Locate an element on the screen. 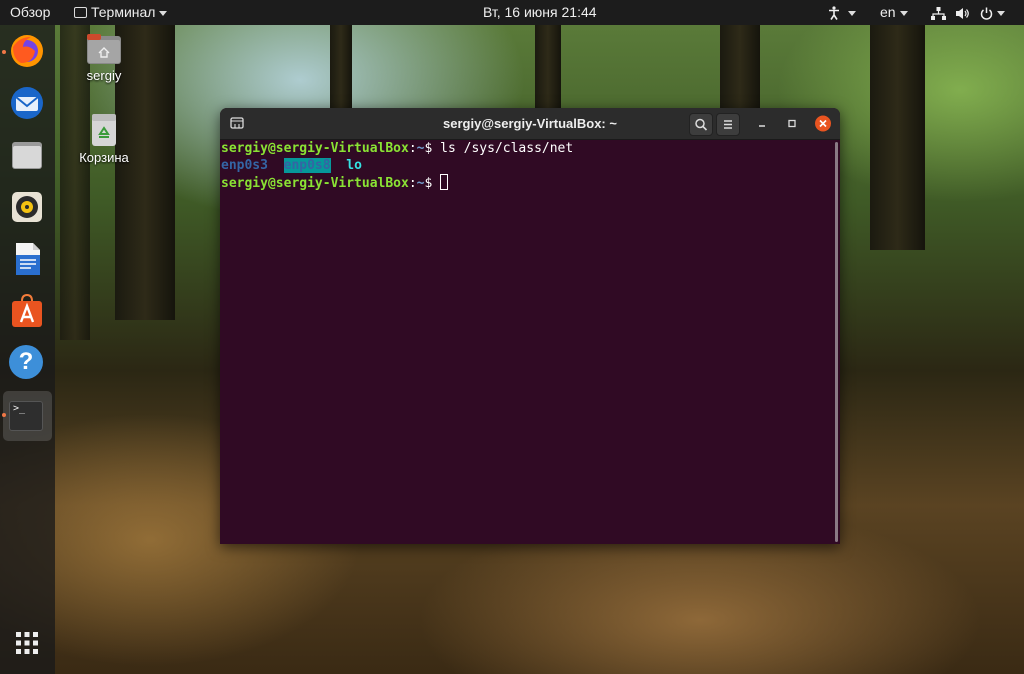 The image size is (1024, 674). help-glyph: ? is located at coordinates (26, 361).